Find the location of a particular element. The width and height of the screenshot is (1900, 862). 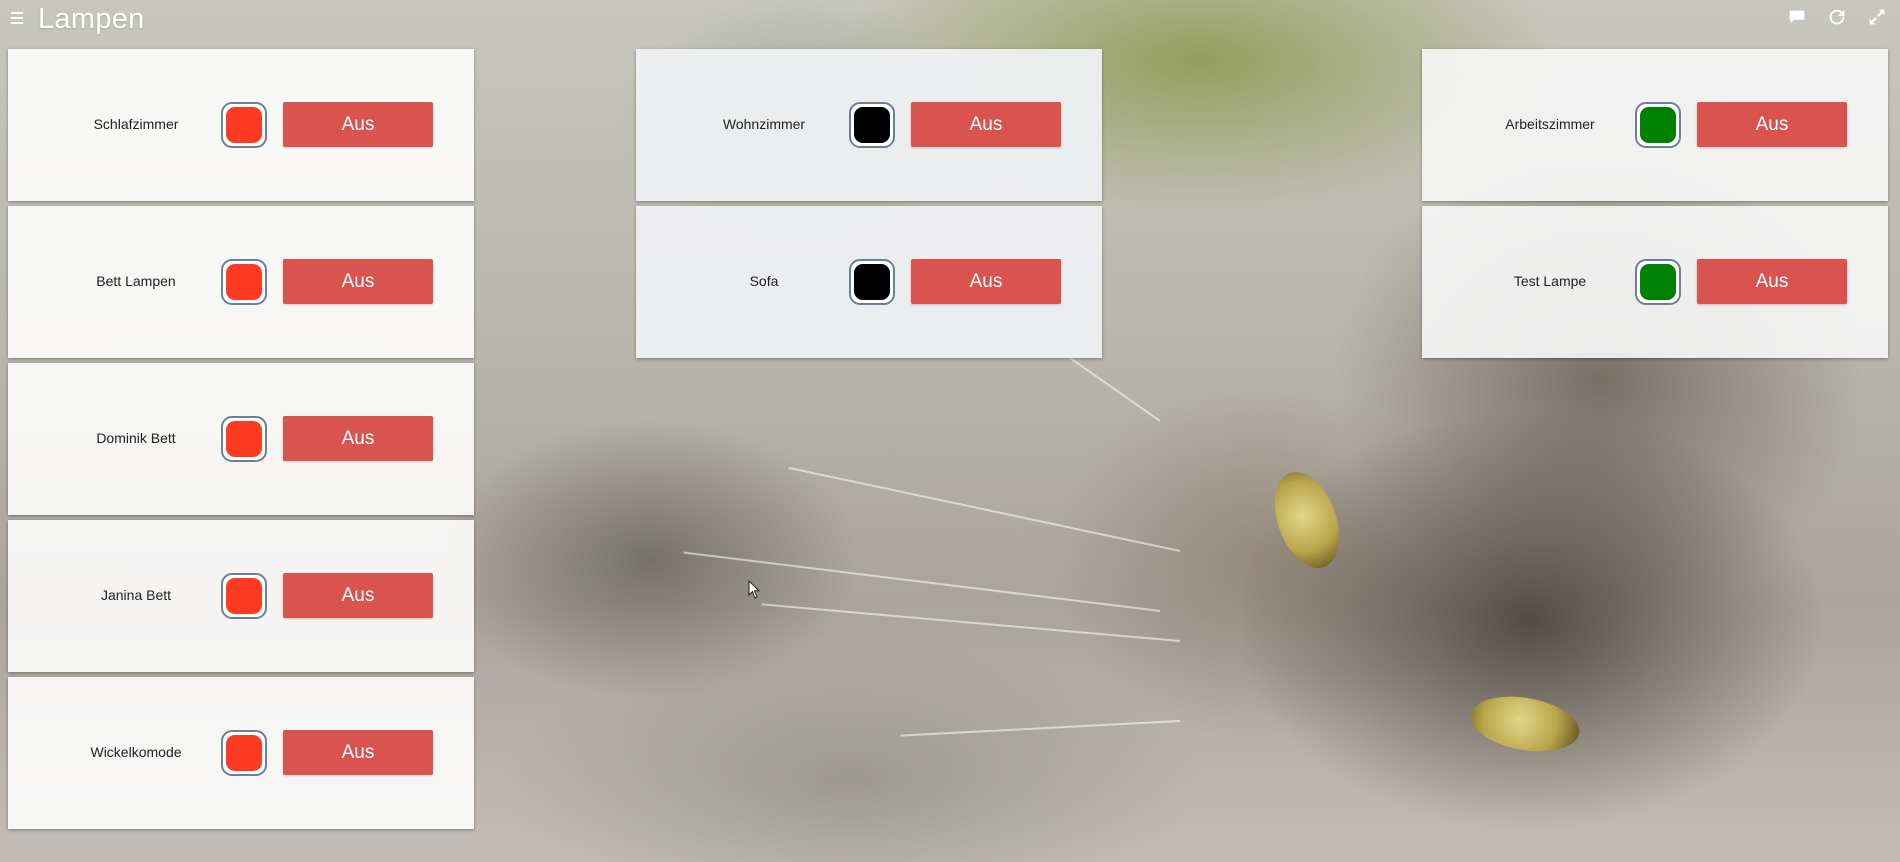

refresh-icon is located at coordinates (1837, 17).